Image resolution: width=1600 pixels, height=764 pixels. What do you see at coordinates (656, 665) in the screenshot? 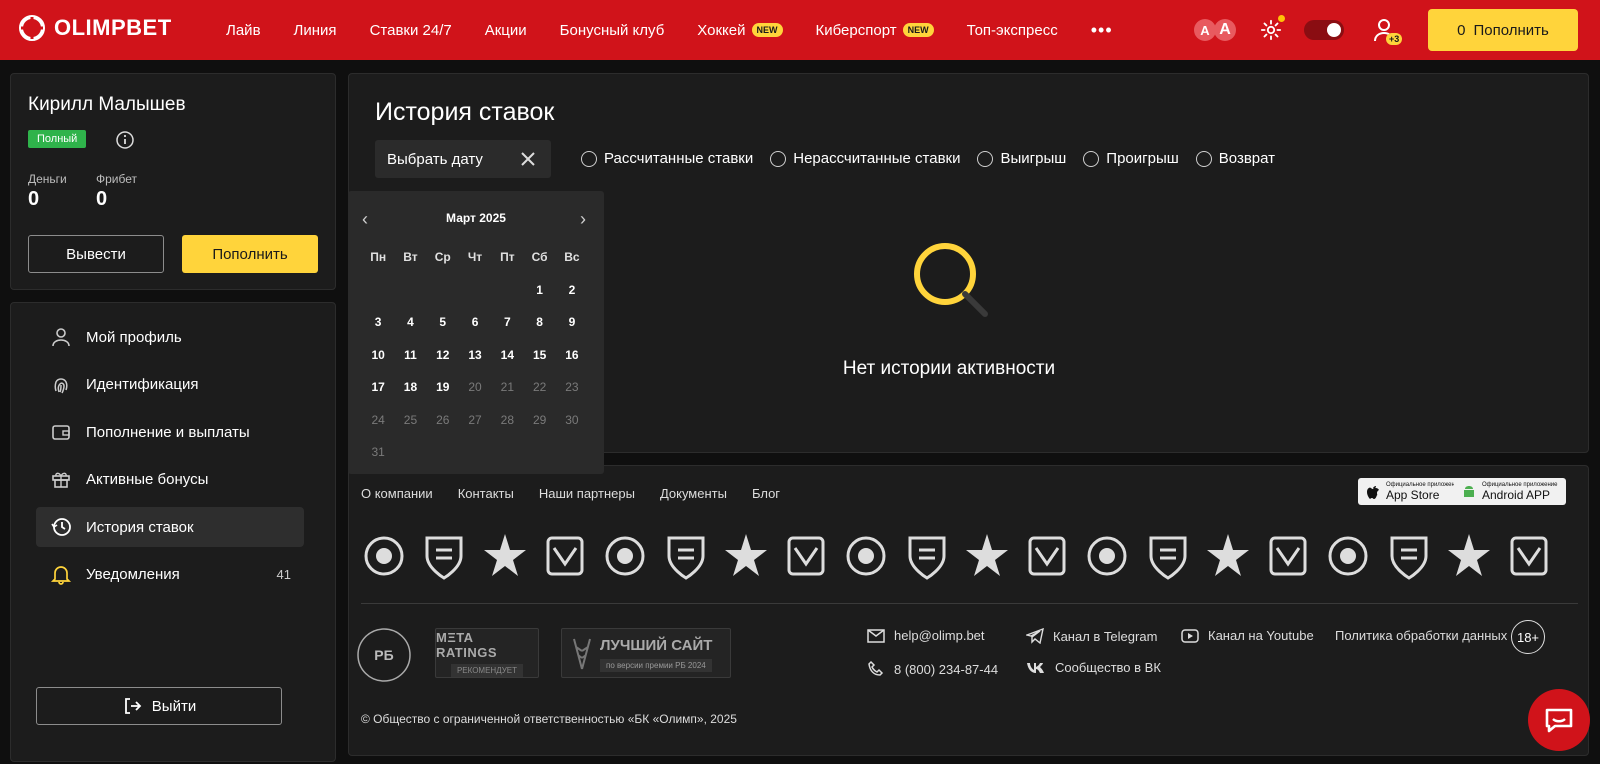
I see `best-site-sub: по версии премии РБ 2024` at bounding box center [656, 665].